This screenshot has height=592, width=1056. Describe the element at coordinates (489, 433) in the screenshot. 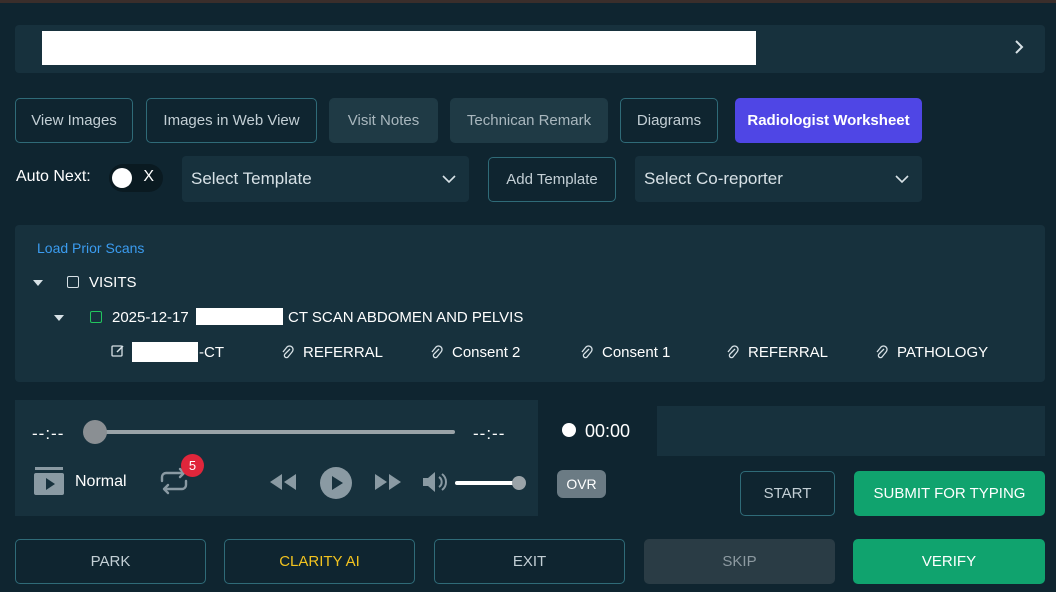

I see `total-time: --:--` at that location.